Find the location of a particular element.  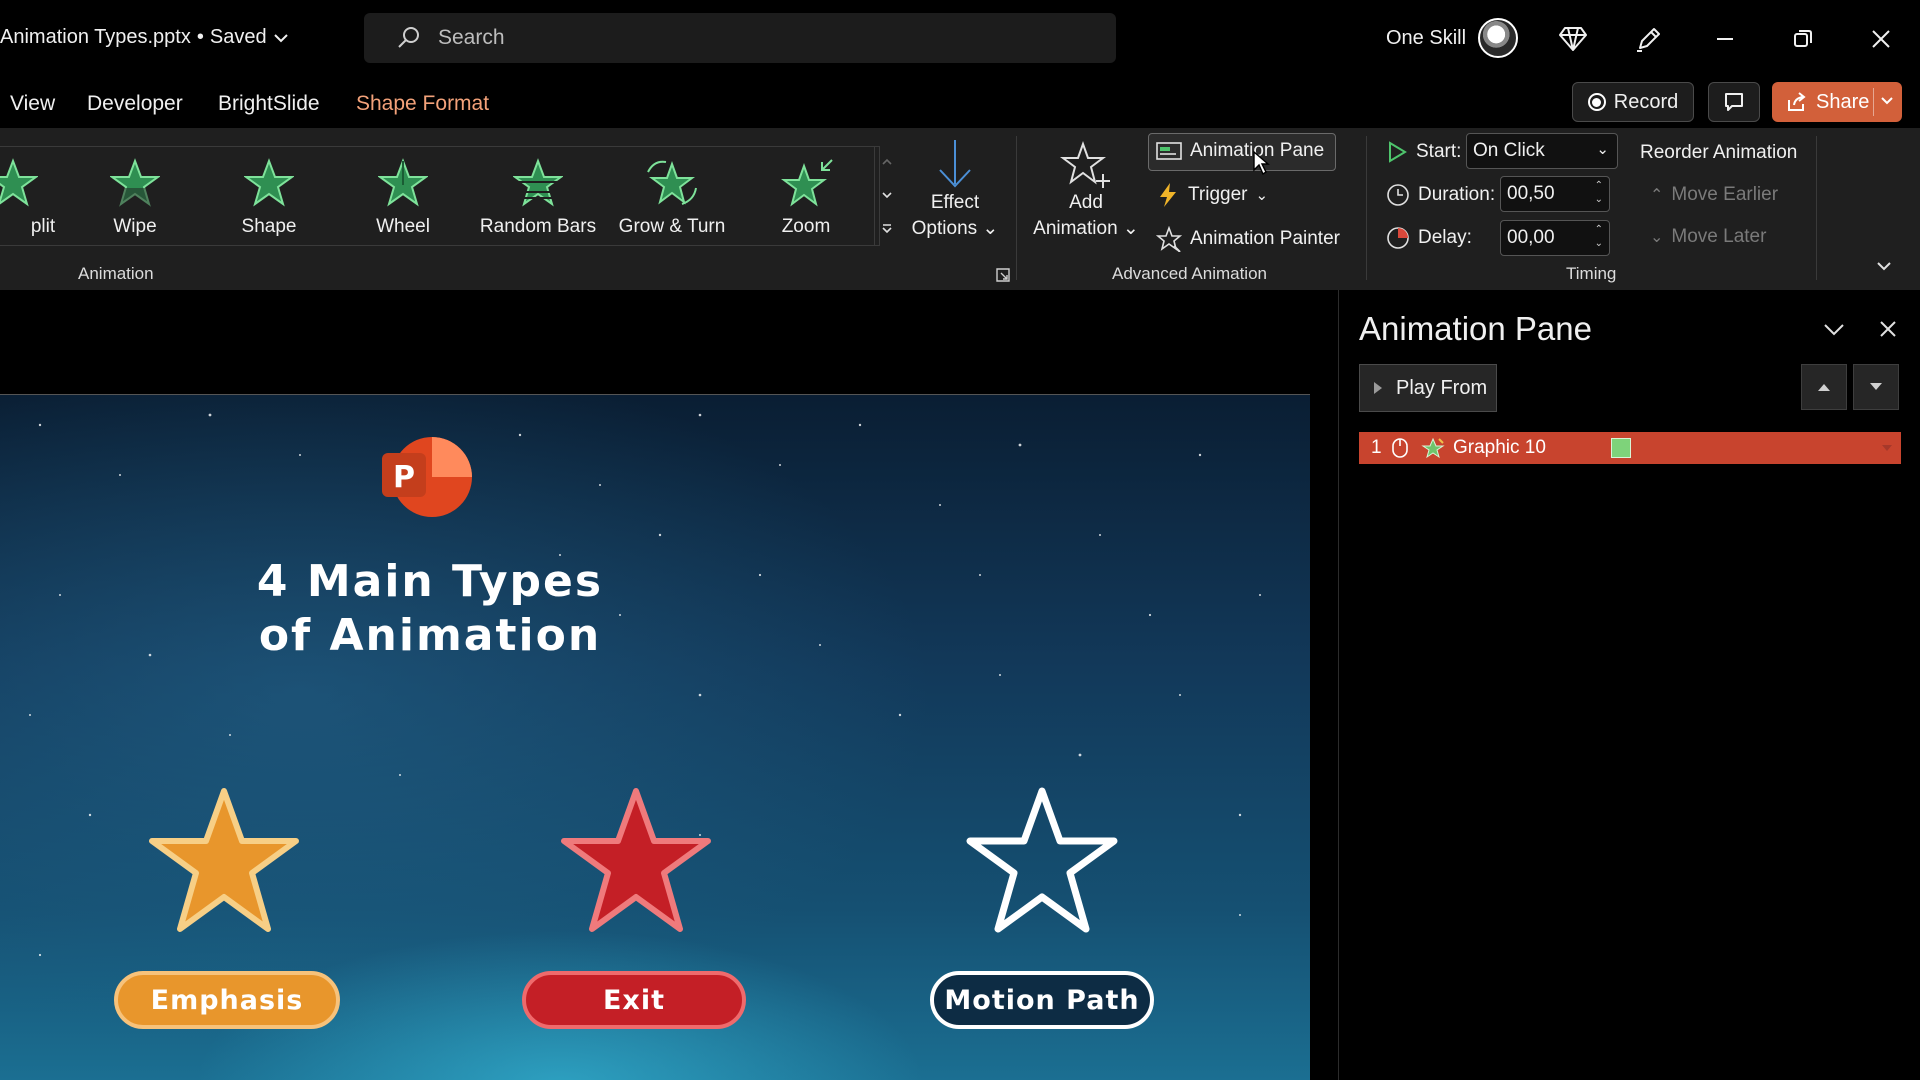

wipe-star-icon is located at coordinates (135, 182).